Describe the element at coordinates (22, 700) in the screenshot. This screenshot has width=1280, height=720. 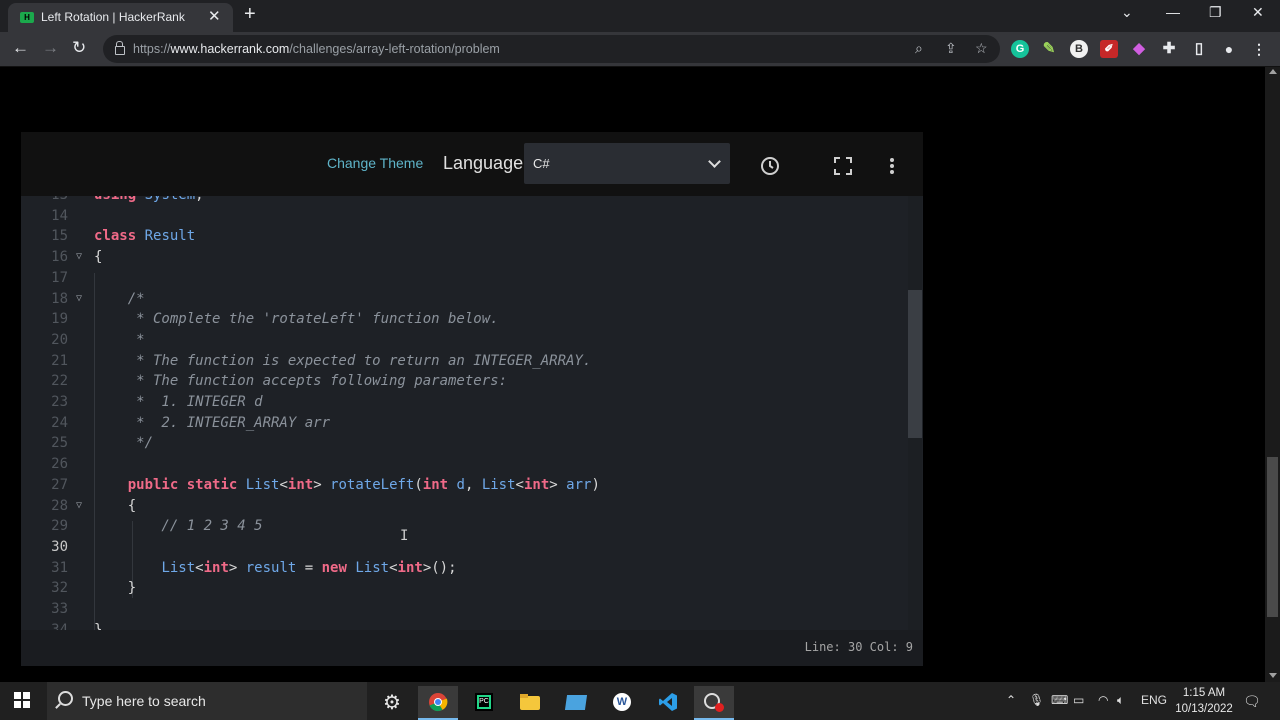
I see `windows-start-icon` at that location.